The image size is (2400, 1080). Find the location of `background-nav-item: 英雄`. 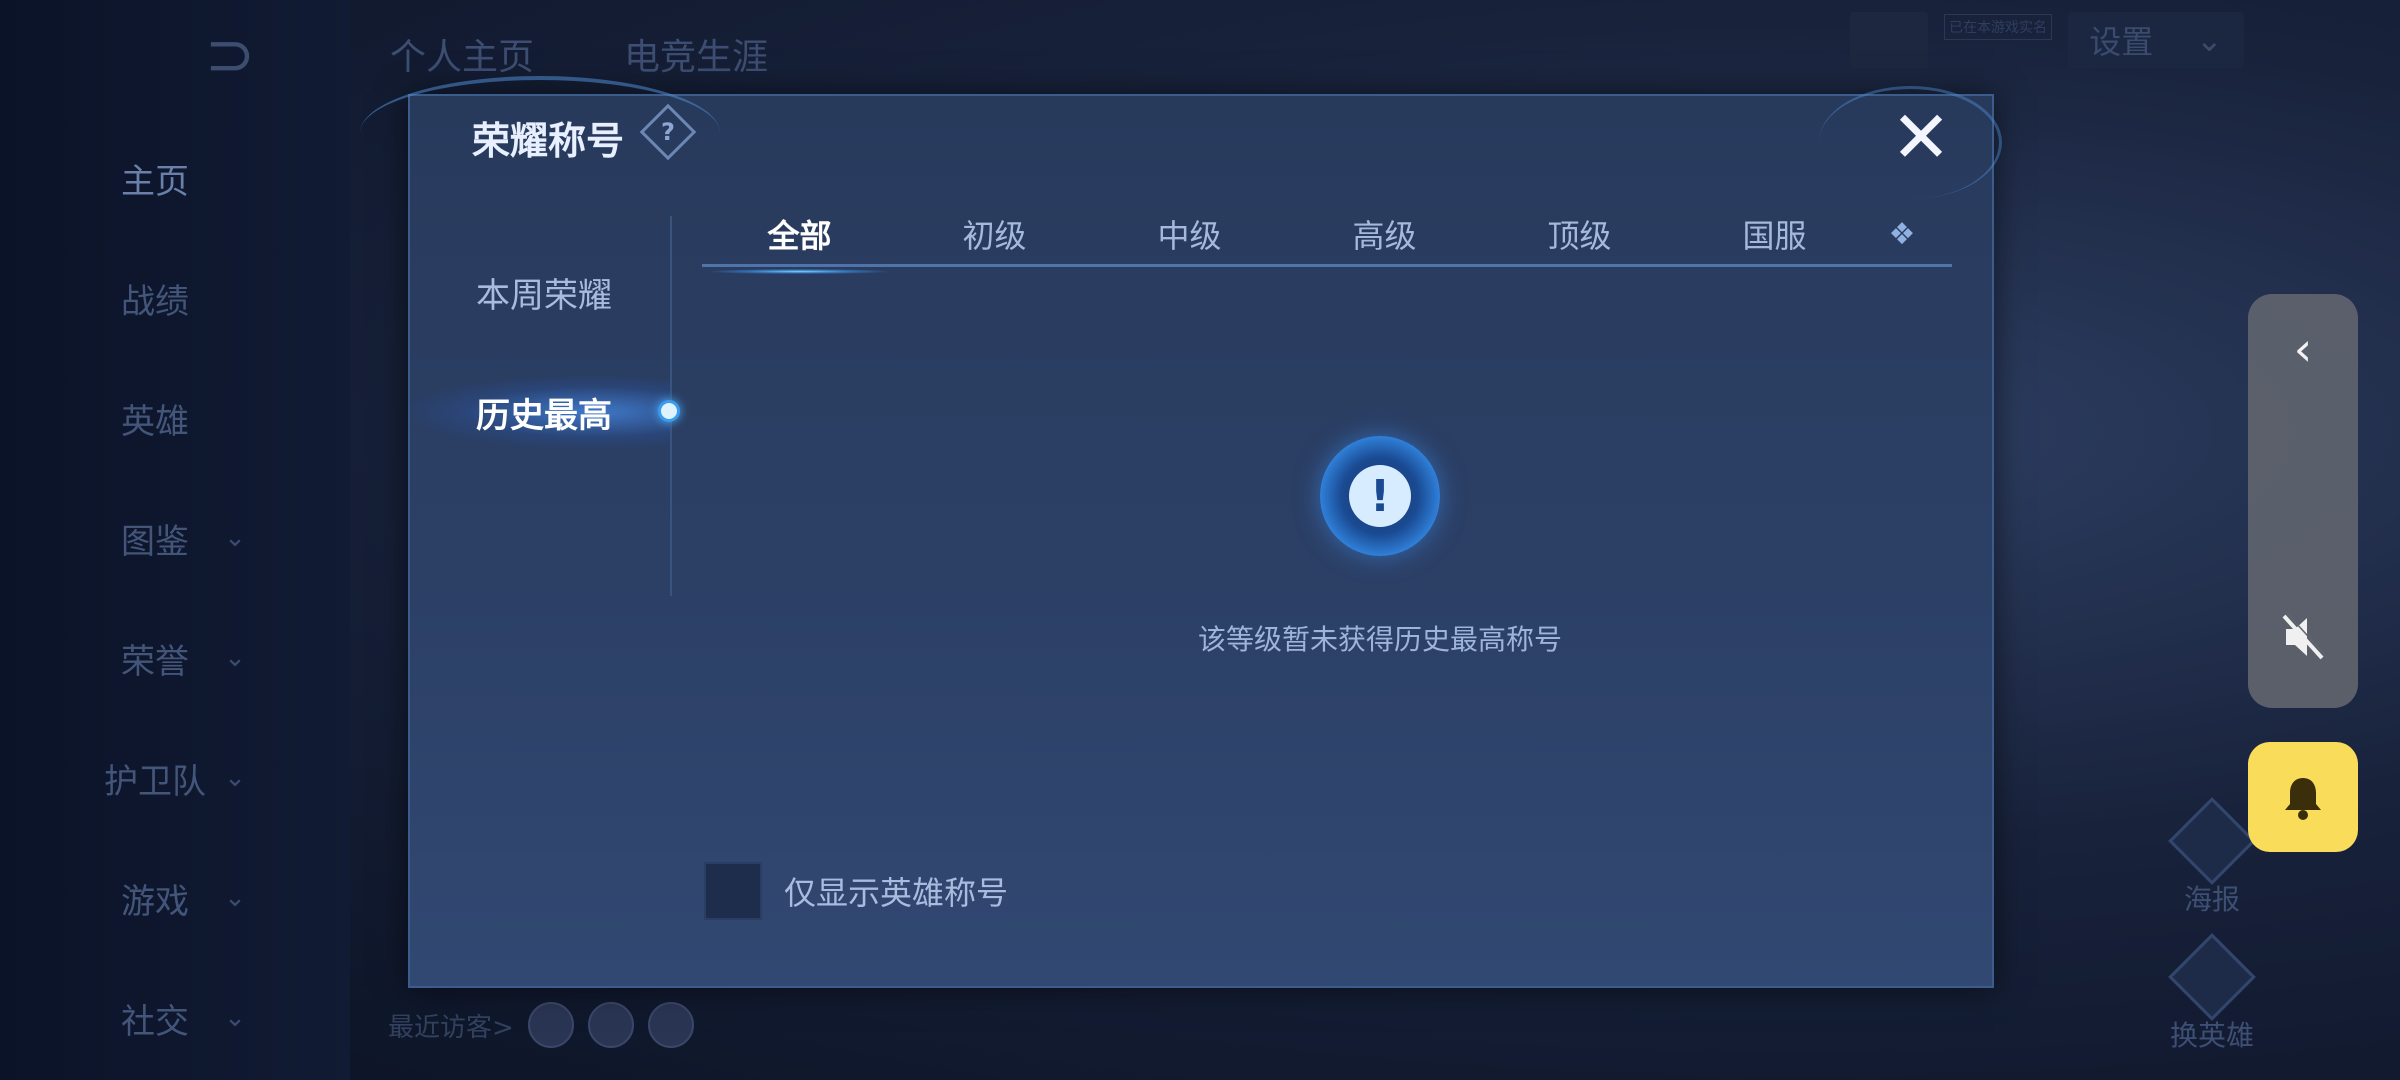

background-nav-item: 英雄 is located at coordinates (175, 418).